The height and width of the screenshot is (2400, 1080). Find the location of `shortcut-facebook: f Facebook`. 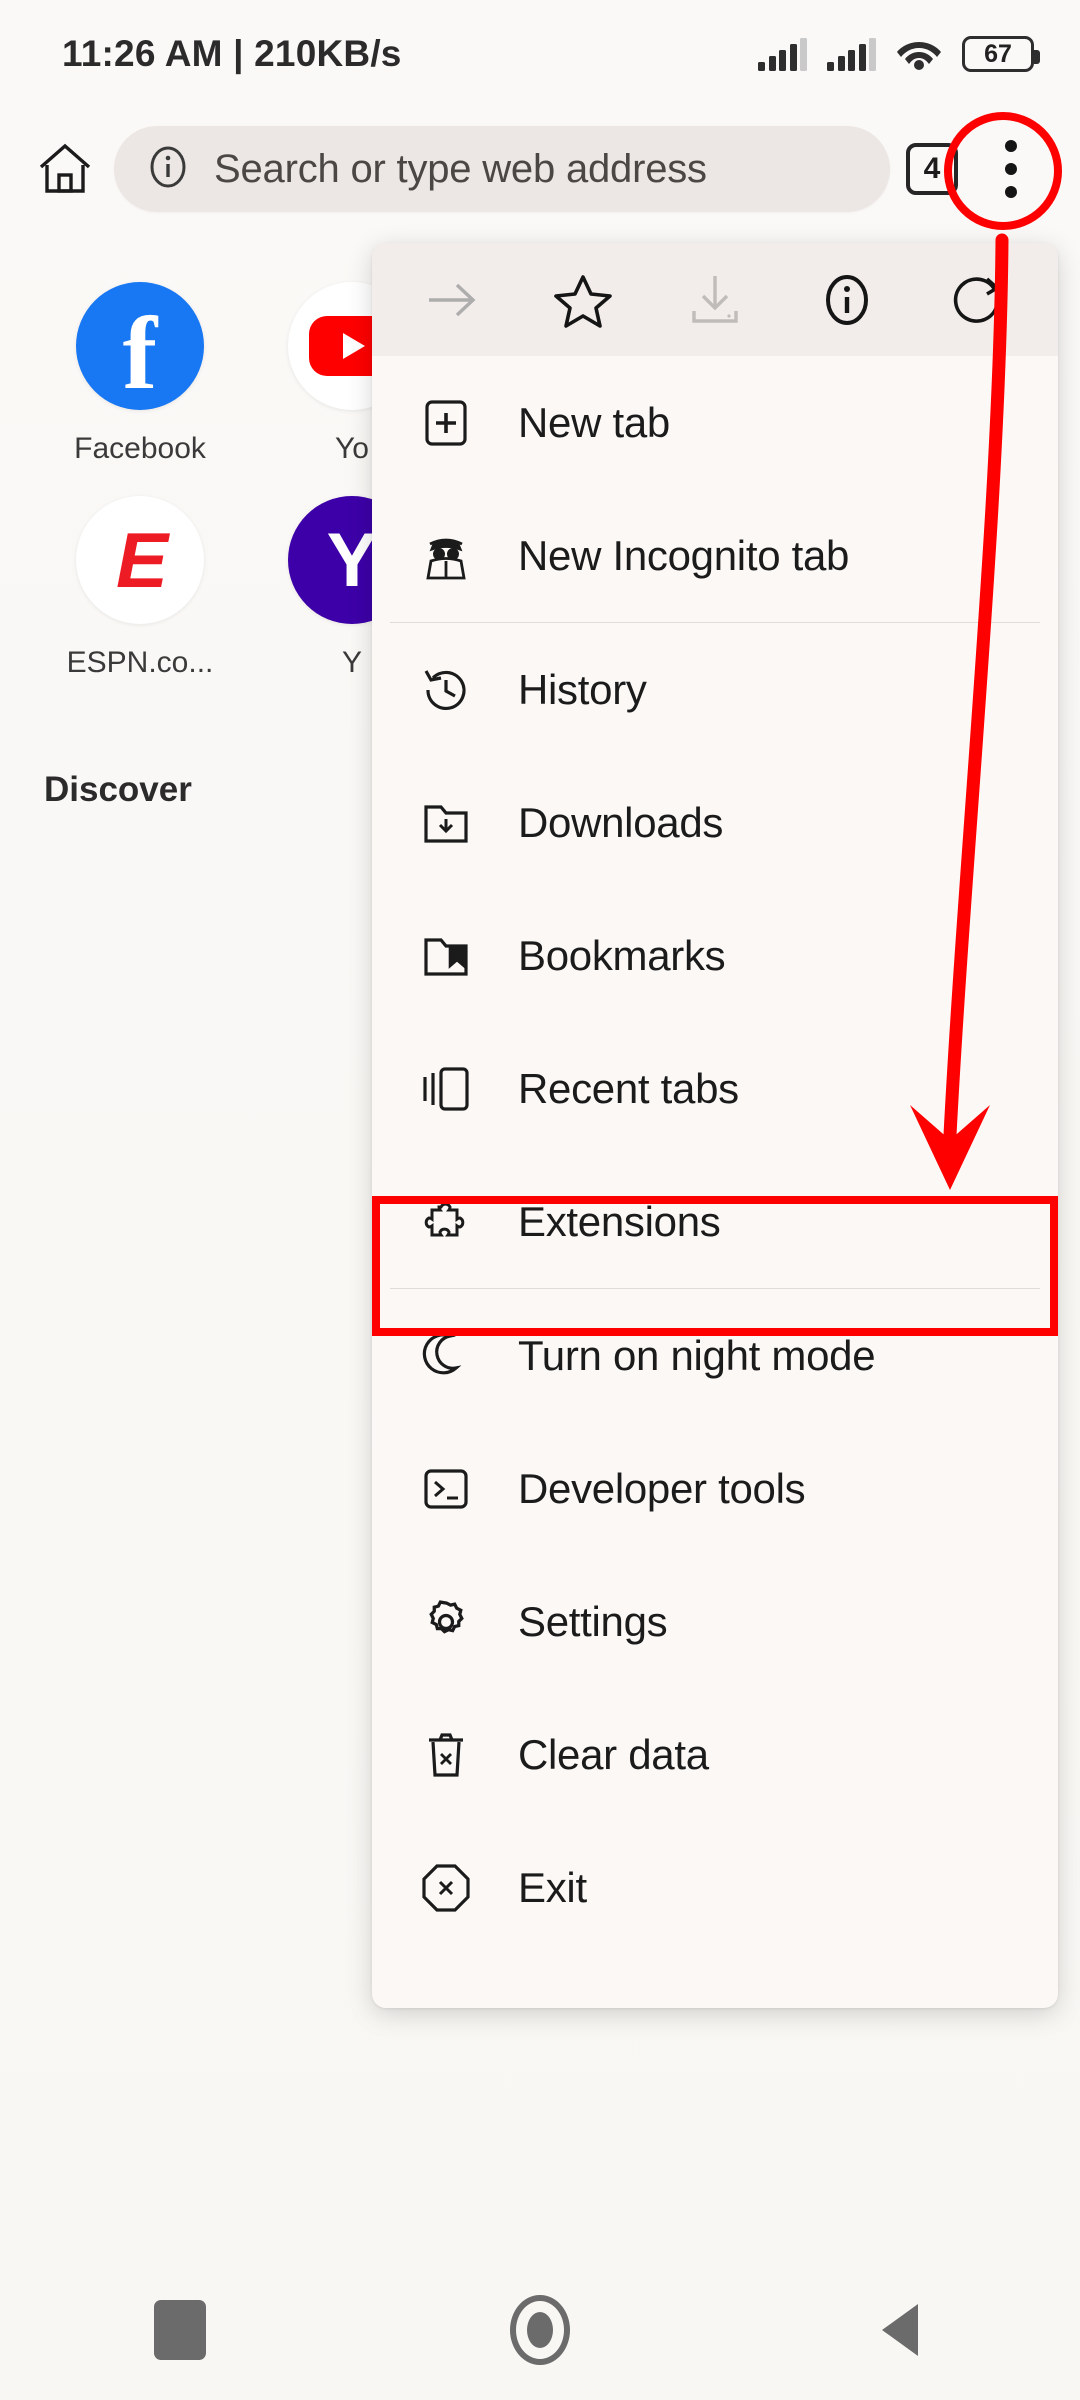

shortcut-facebook: f Facebook is located at coordinates (140, 374).